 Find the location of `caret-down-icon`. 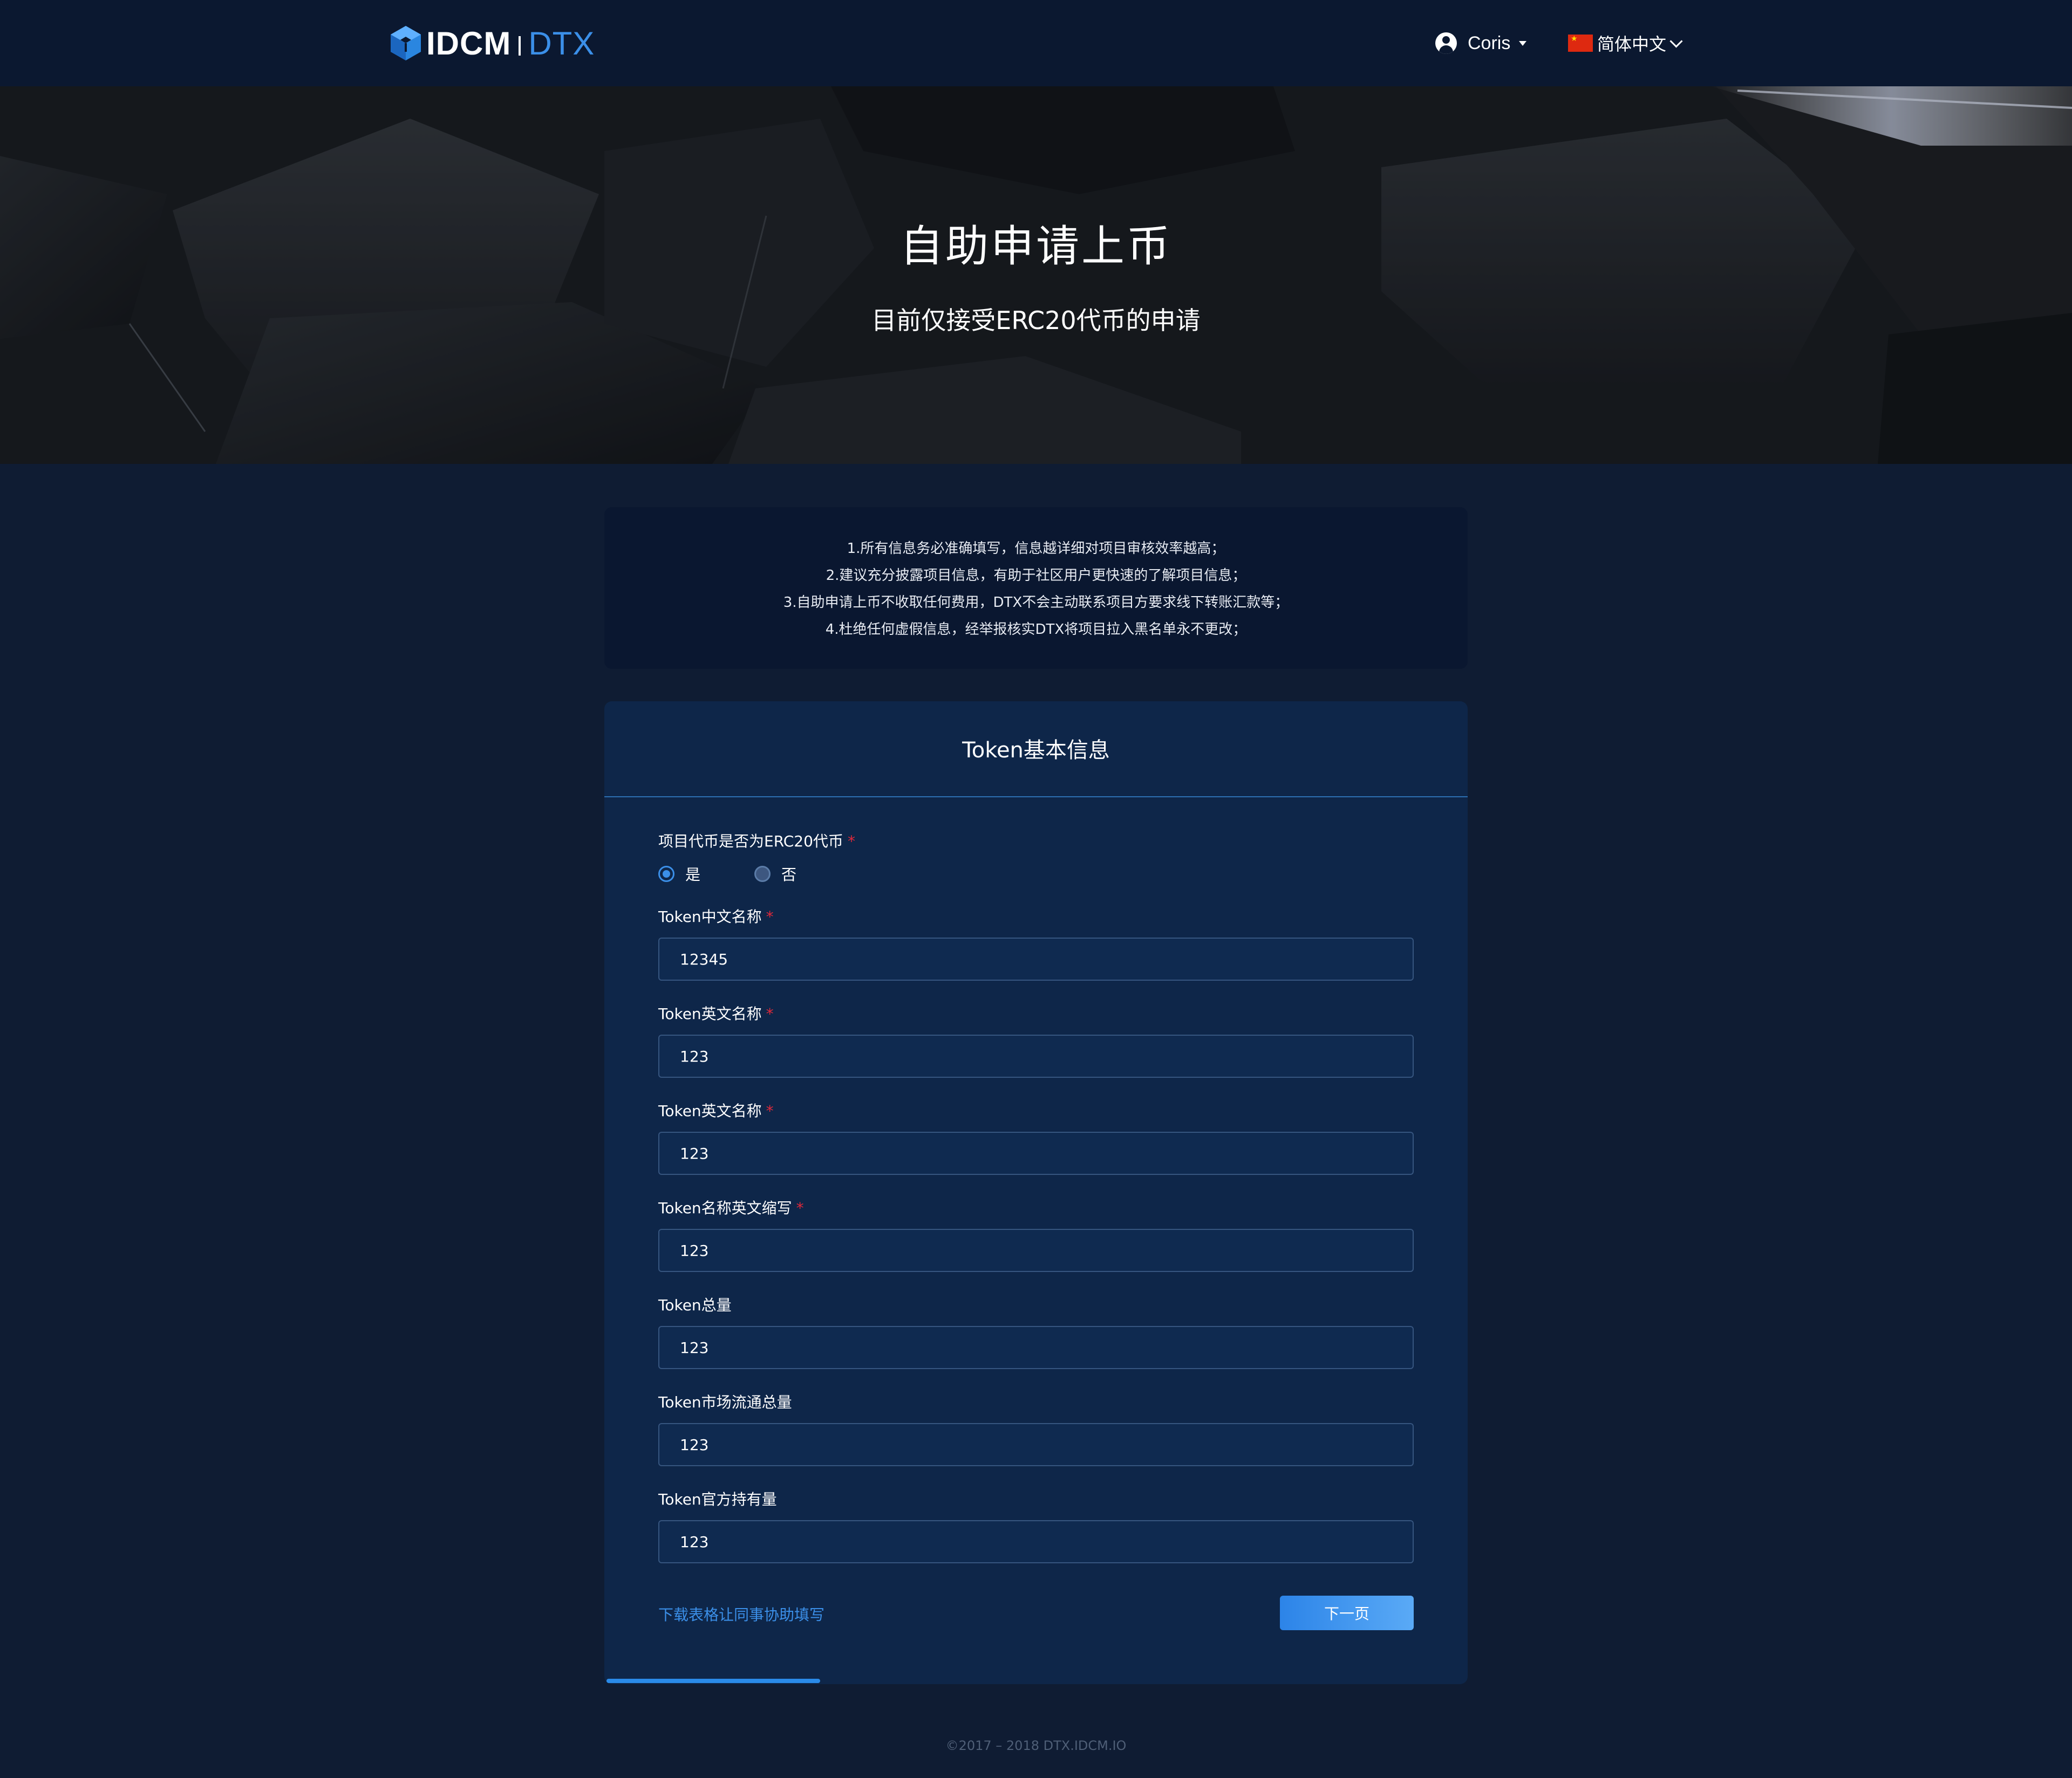

caret-down-icon is located at coordinates (1523, 43).